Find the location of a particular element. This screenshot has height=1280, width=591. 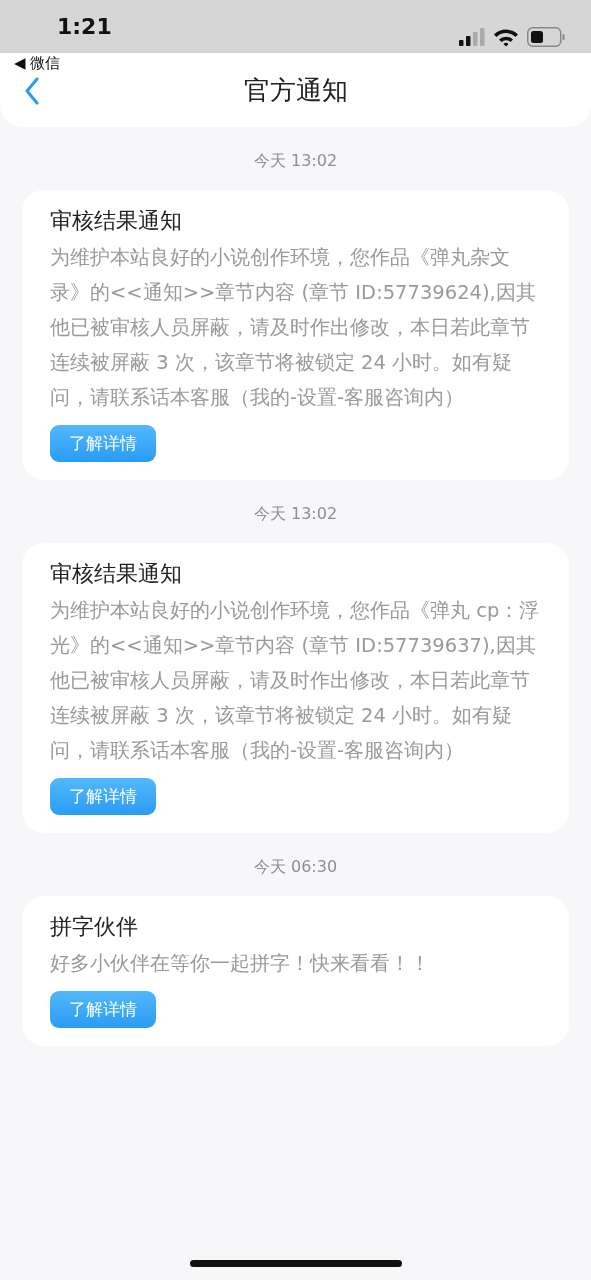

back-icon is located at coordinates (32, 91).